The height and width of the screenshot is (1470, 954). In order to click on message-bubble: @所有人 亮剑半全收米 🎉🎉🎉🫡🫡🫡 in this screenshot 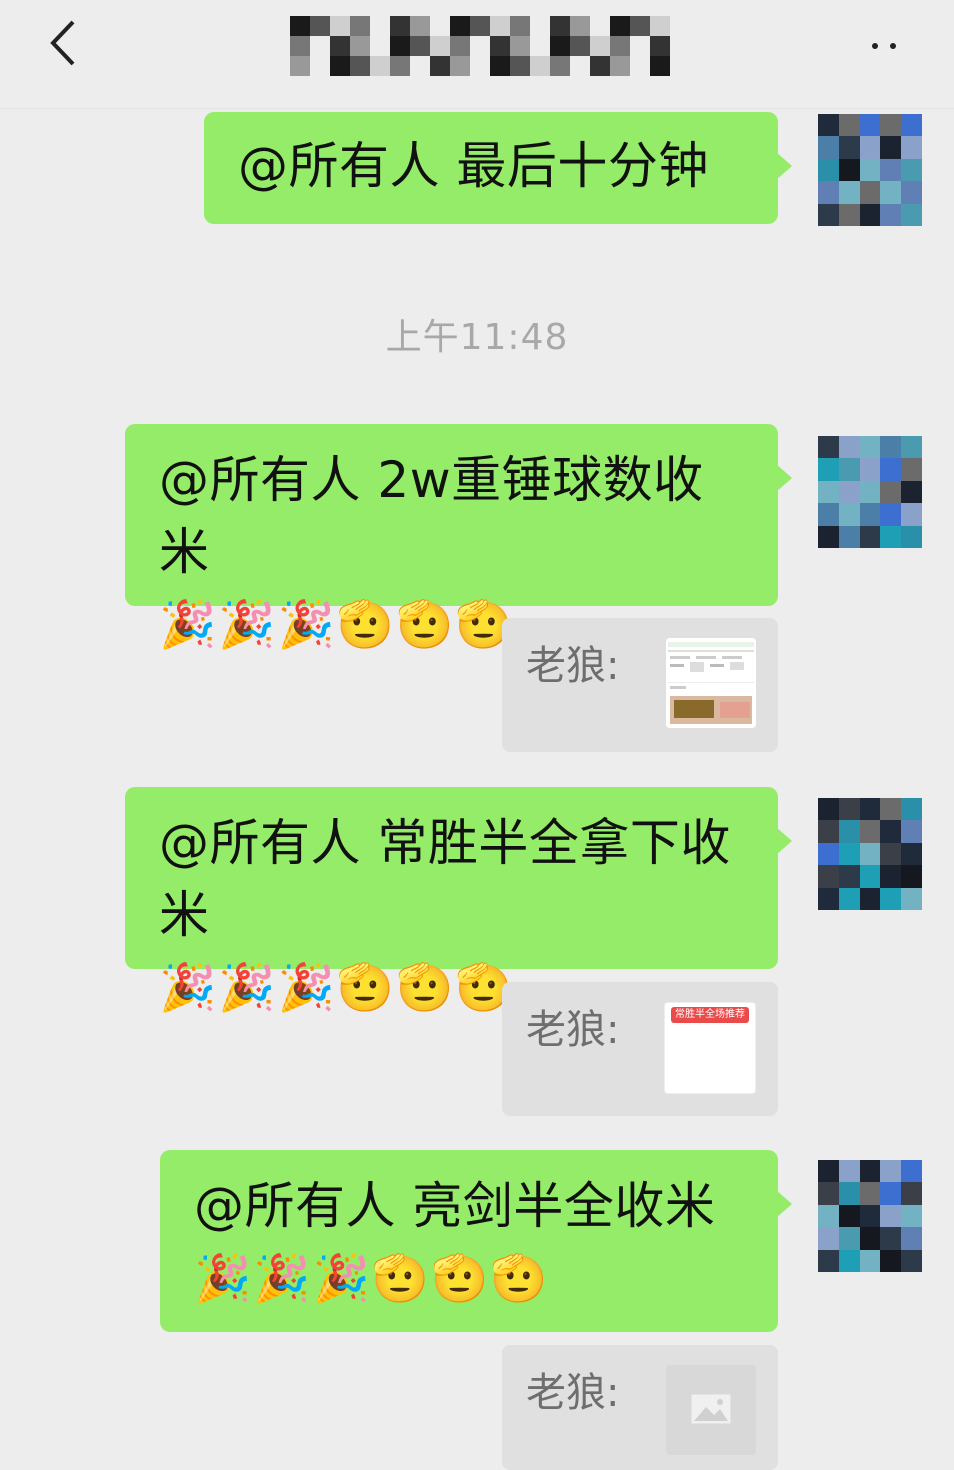, I will do `click(476, 1241)`.